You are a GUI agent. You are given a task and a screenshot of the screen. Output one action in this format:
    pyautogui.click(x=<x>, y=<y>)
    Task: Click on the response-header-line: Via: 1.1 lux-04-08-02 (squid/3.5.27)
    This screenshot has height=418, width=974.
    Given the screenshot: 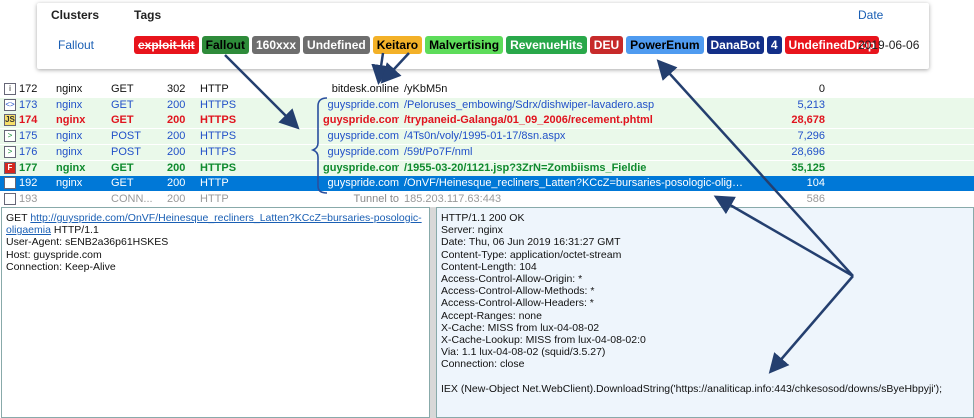 What is the action you would take?
    pyautogui.click(x=523, y=352)
    